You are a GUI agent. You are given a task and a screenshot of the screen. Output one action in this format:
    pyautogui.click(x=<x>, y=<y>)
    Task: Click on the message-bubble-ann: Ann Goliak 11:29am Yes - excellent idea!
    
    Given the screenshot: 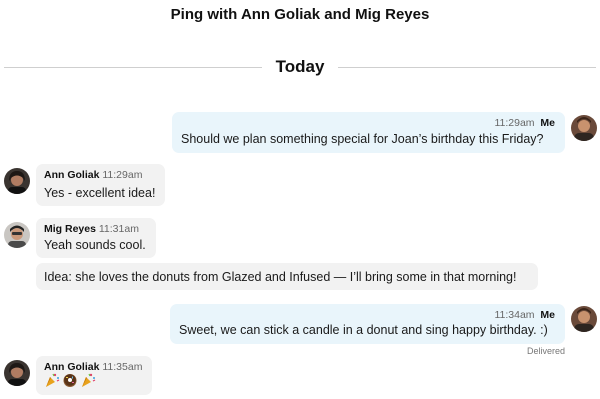 What is the action you would take?
    pyautogui.click(x=100, y=185)
    